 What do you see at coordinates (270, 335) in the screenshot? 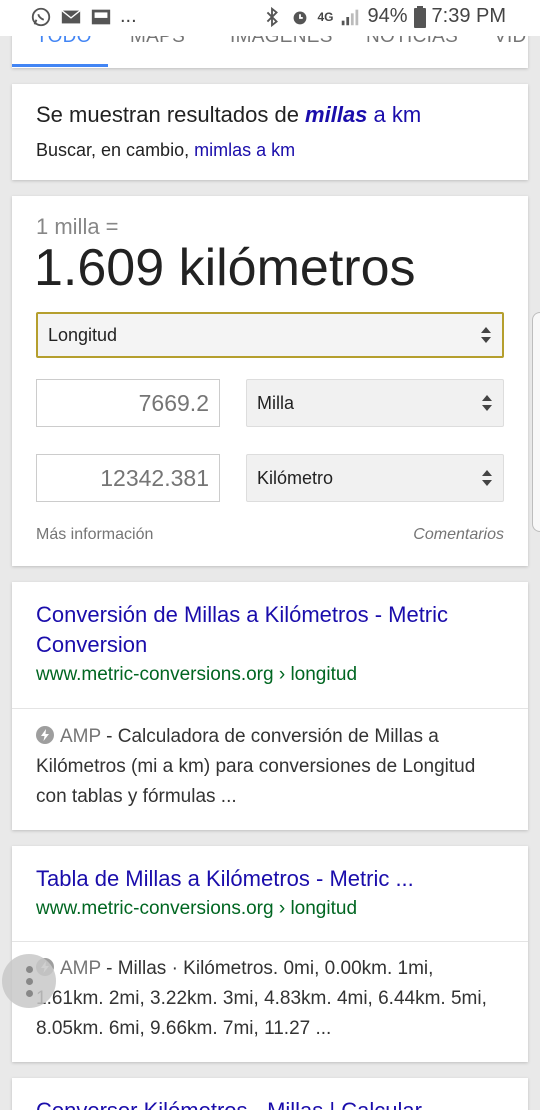
I see `category-select: Longitud` at bounding box center [270, 335].